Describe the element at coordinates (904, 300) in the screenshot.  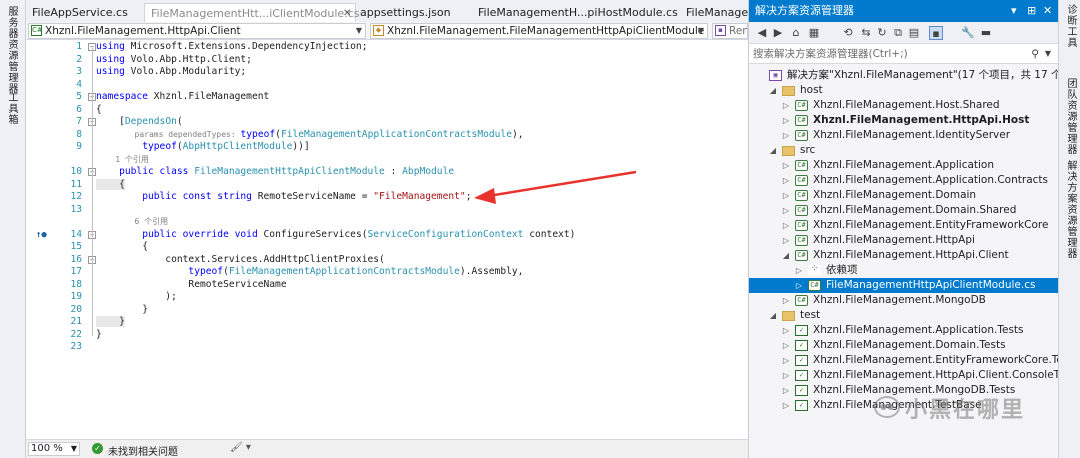
I see `tree-item: ▷ C# Xhznl.FileManagement.MongoDB` at that location.